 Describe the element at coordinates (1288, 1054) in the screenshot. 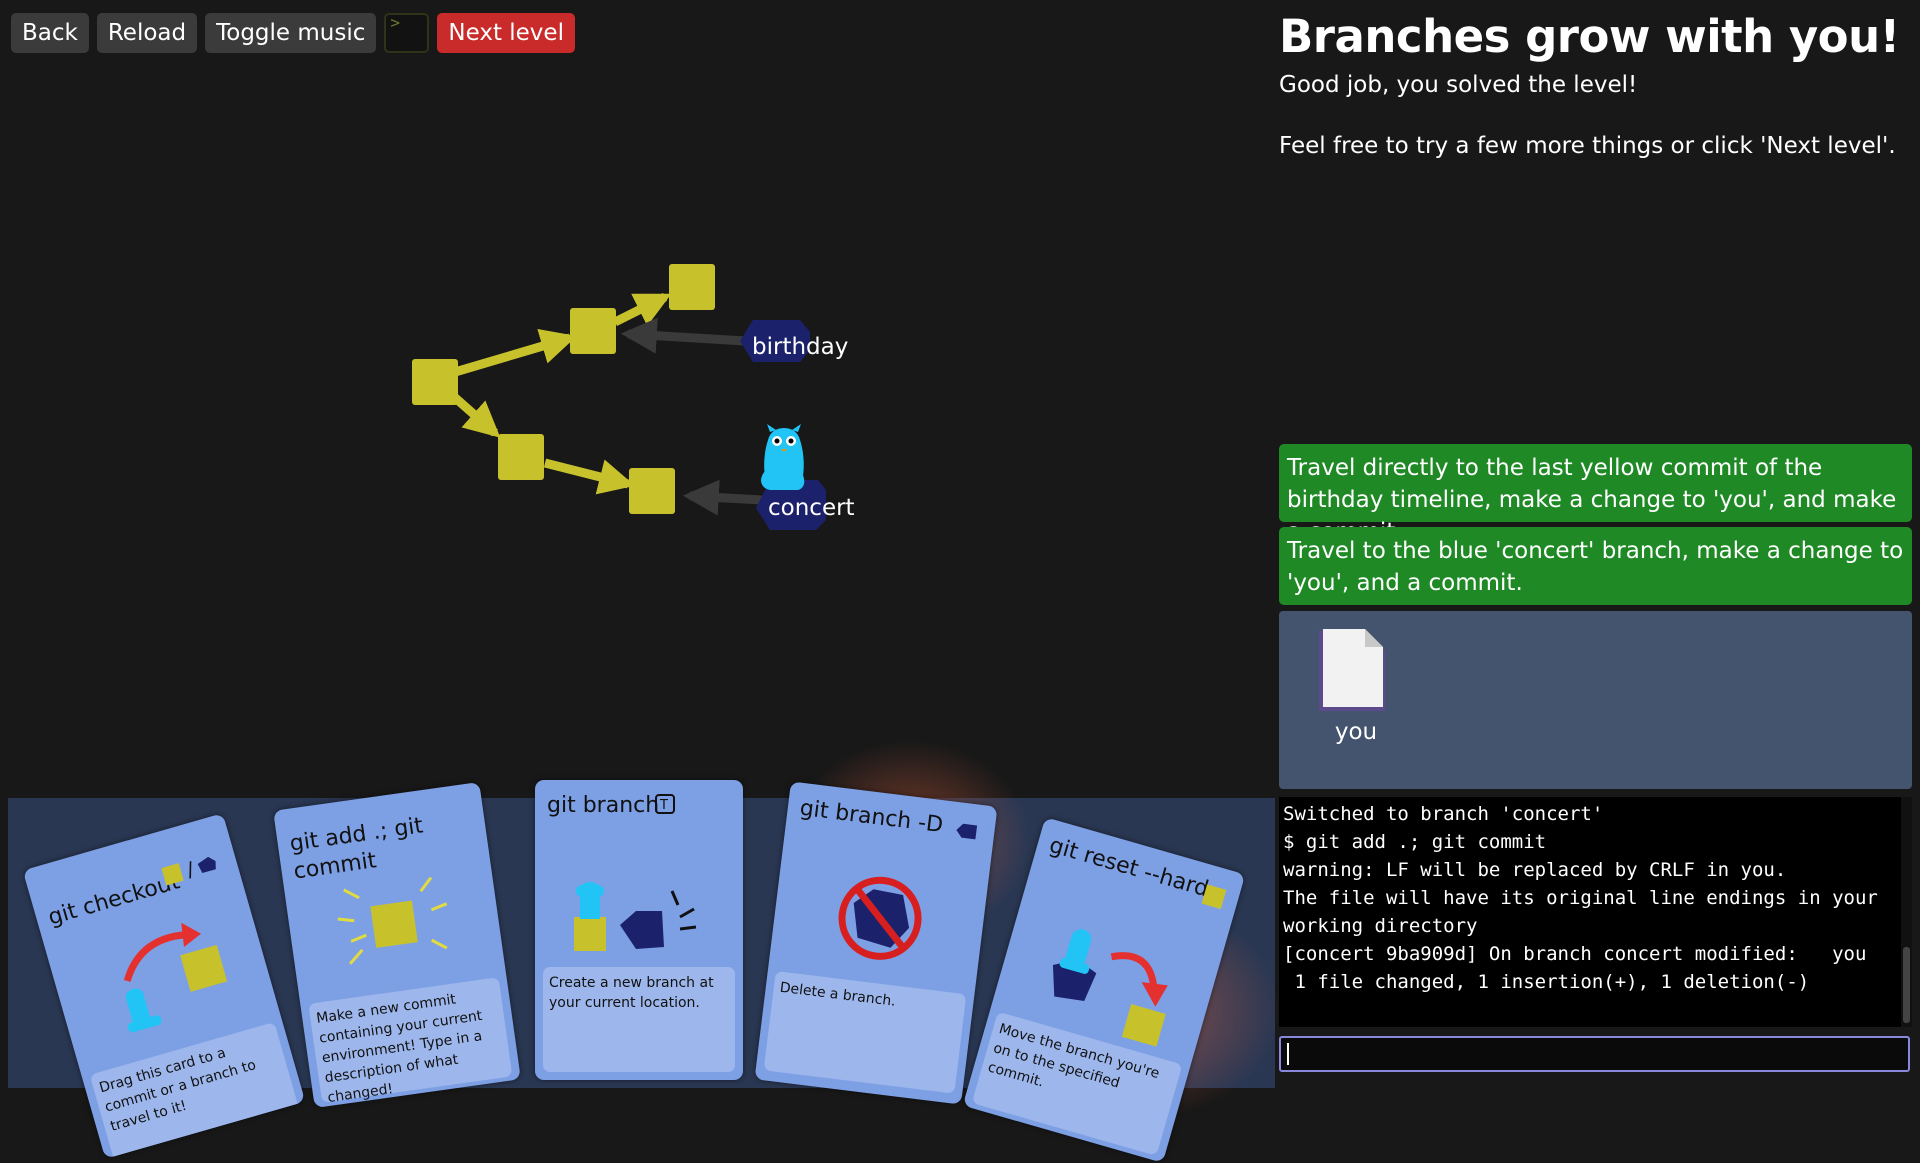

I see `text-caret` at that location.